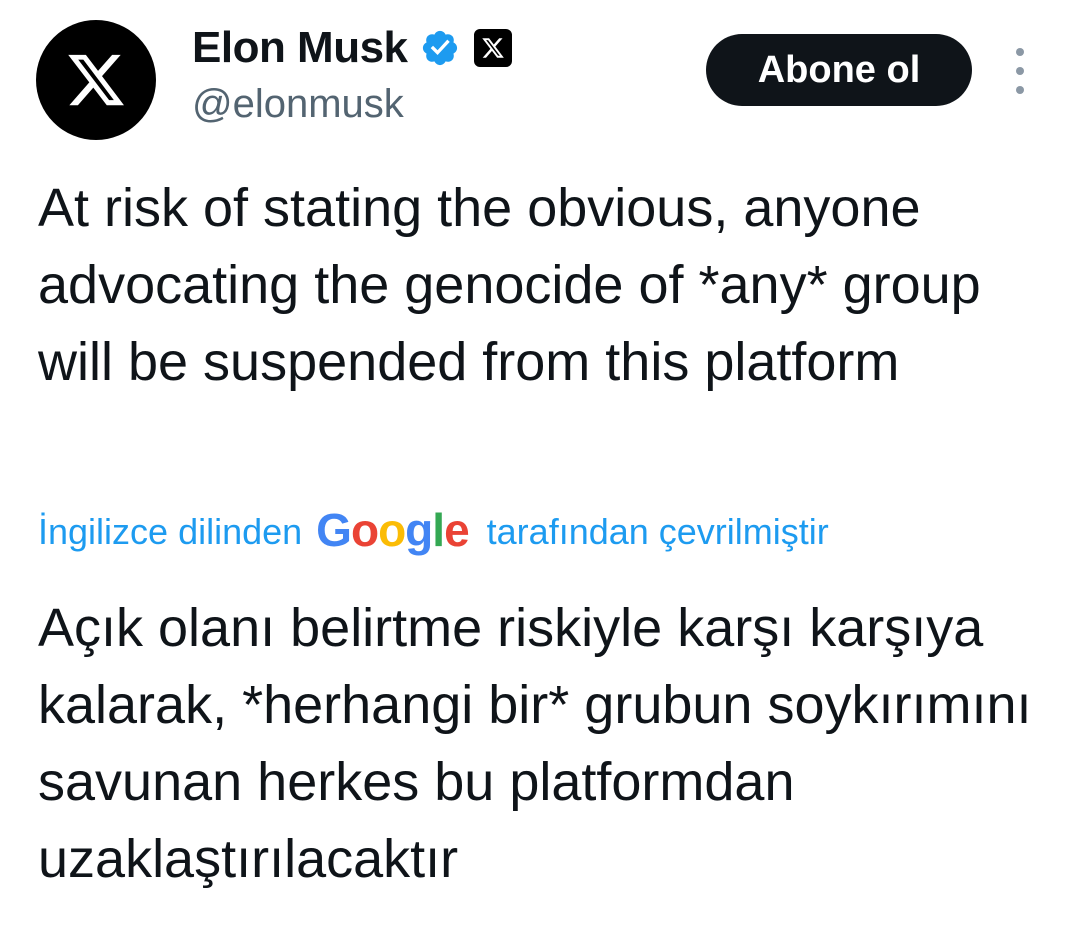  Describe the element at coordinates (170, 531) in the screenshot. I see `translation-prefix: İngilizce dilinden` at that location.